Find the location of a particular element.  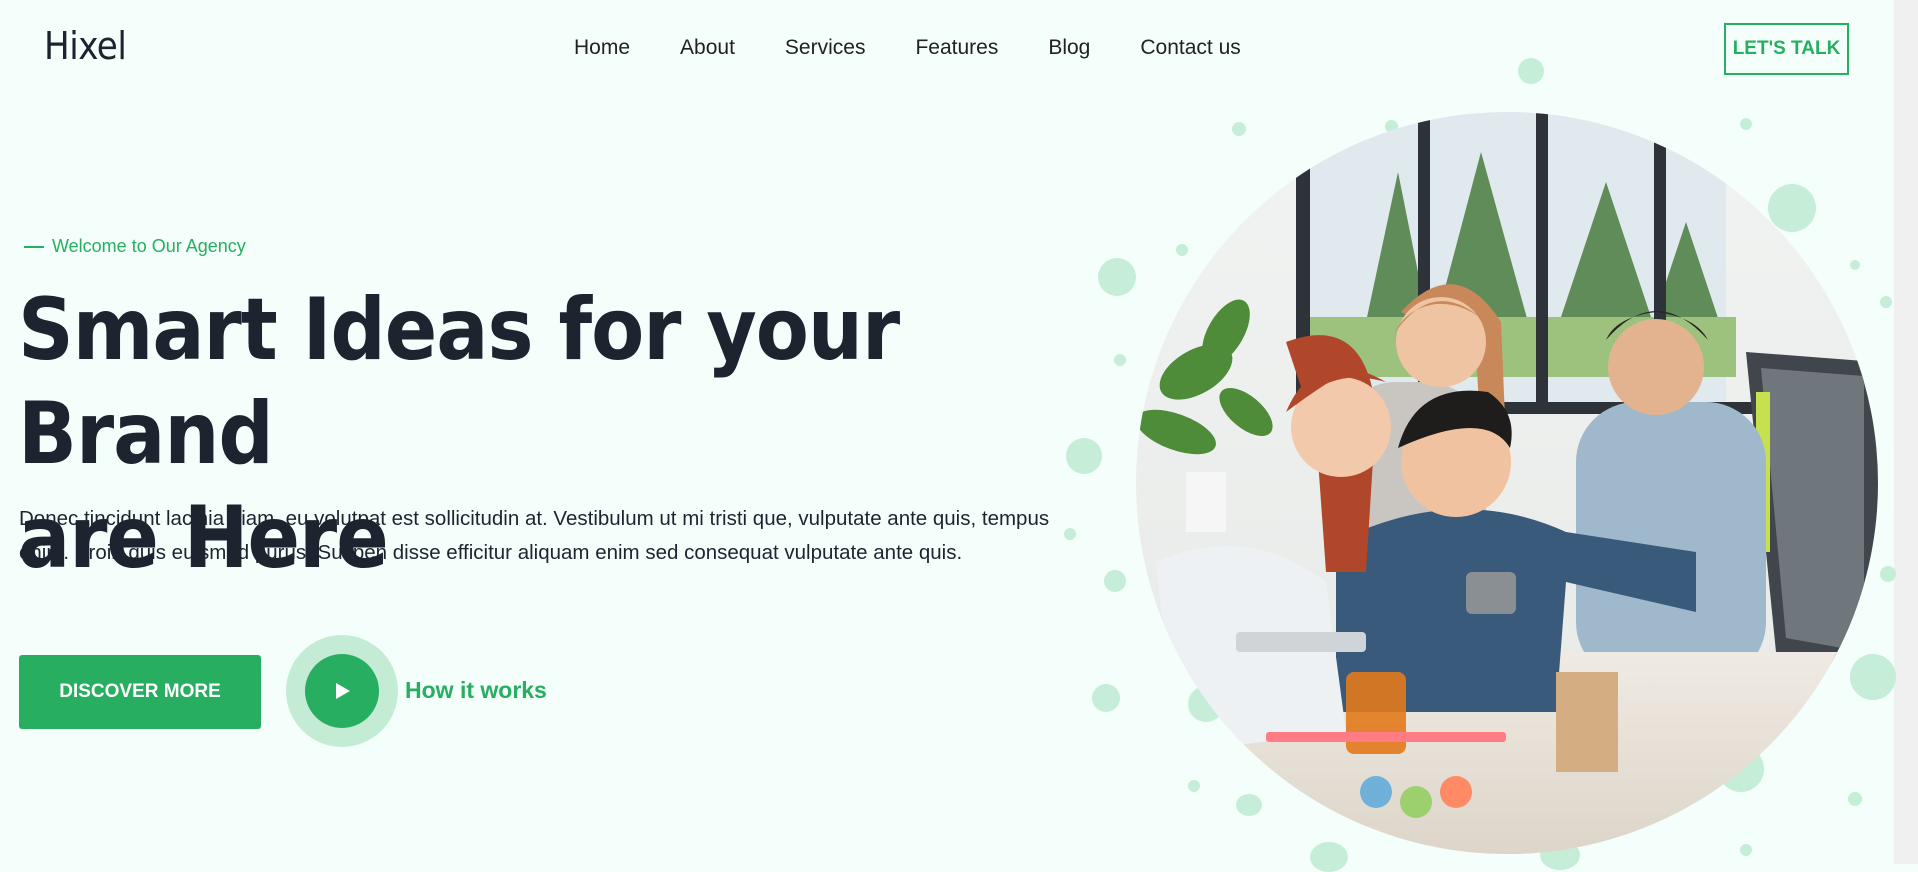

nav-item-blog: Blog is located at coordinates (1069, 48).